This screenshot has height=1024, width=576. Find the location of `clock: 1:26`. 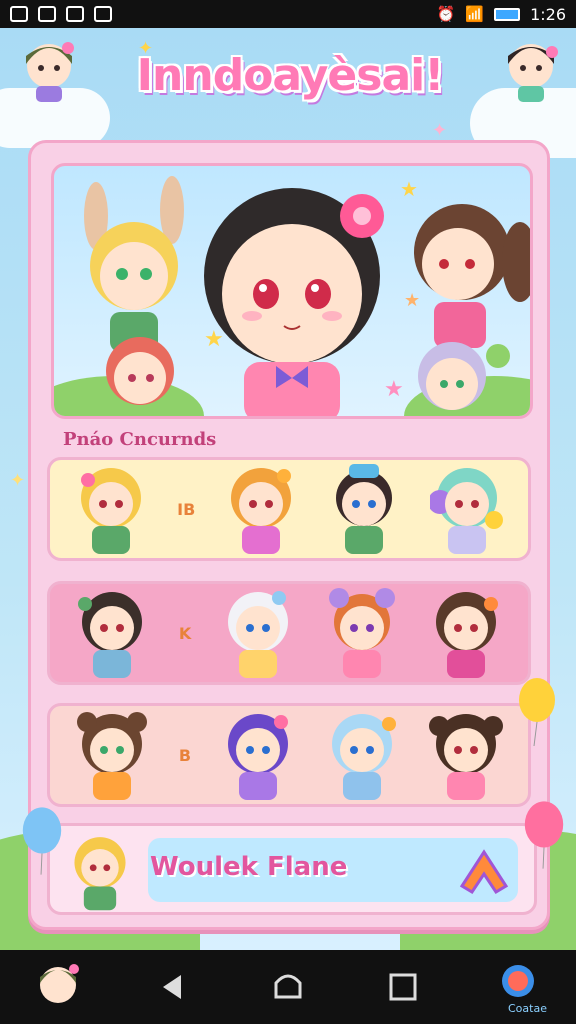

clock: 1:26 is located at coordinates (548, 14).